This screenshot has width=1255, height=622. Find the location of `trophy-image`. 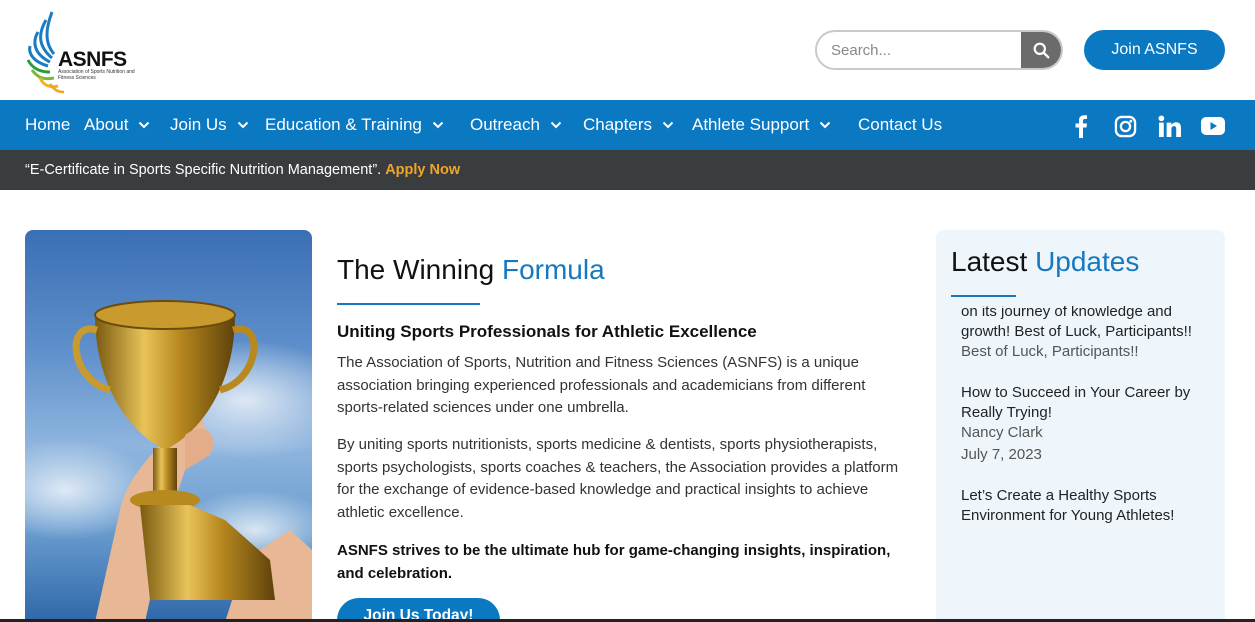

trophy-image is located at coordinates (168, 426).